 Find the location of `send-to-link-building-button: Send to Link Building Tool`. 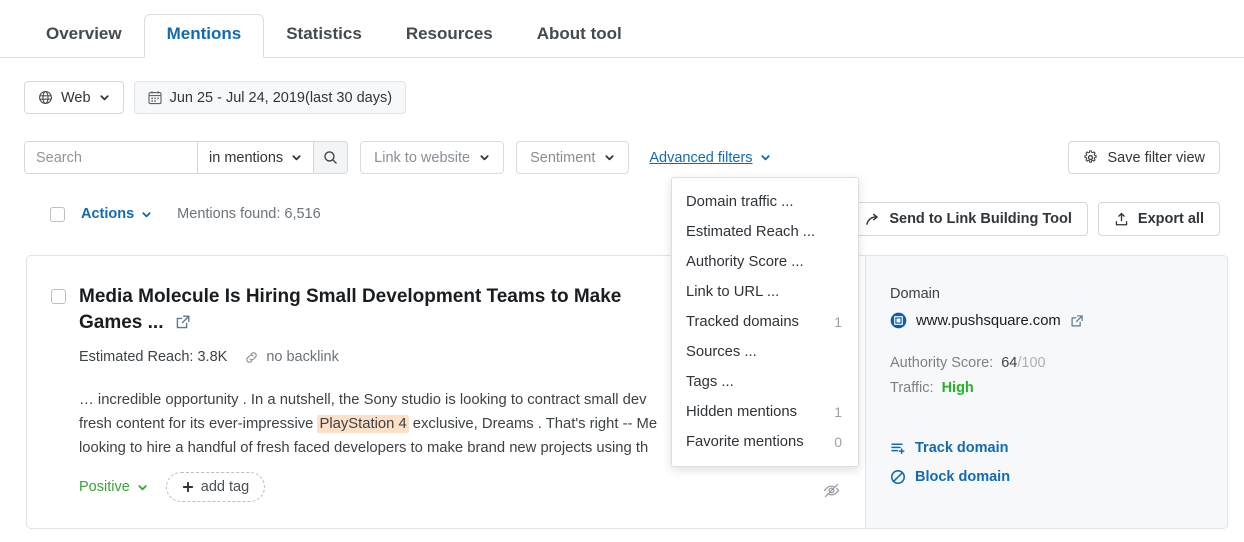

send-to-link-building-button: Send to Link Building Tool is located at coordinates (968, 219).